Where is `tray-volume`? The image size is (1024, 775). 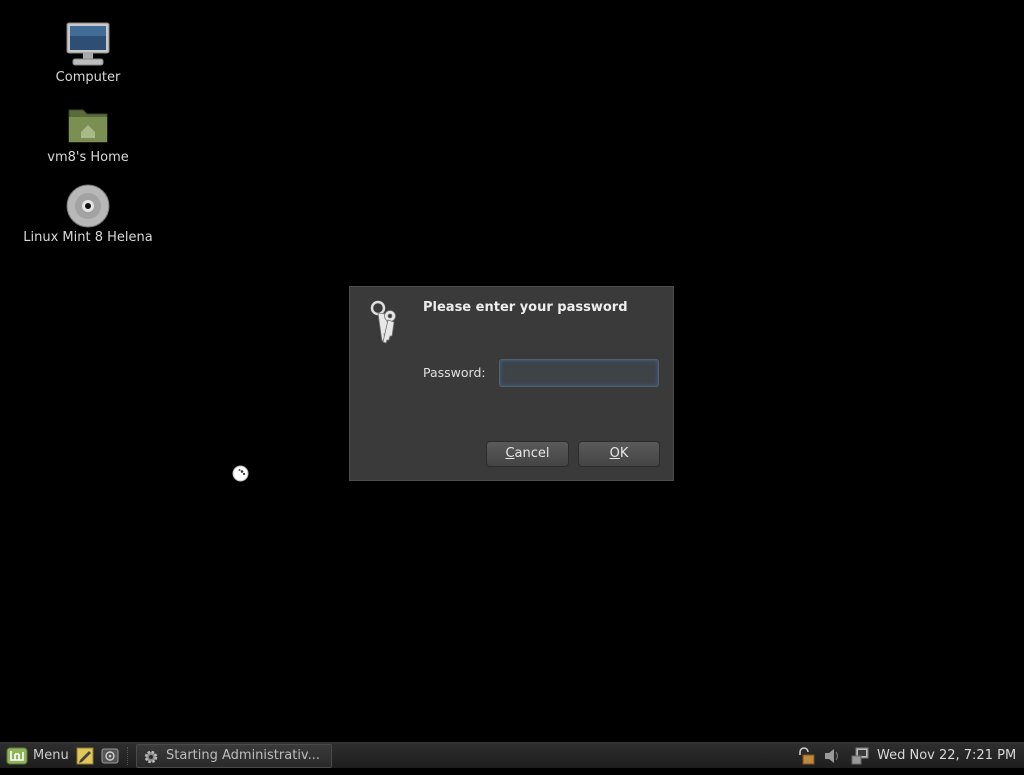 tray-volume is located at coordinates (833, 755).